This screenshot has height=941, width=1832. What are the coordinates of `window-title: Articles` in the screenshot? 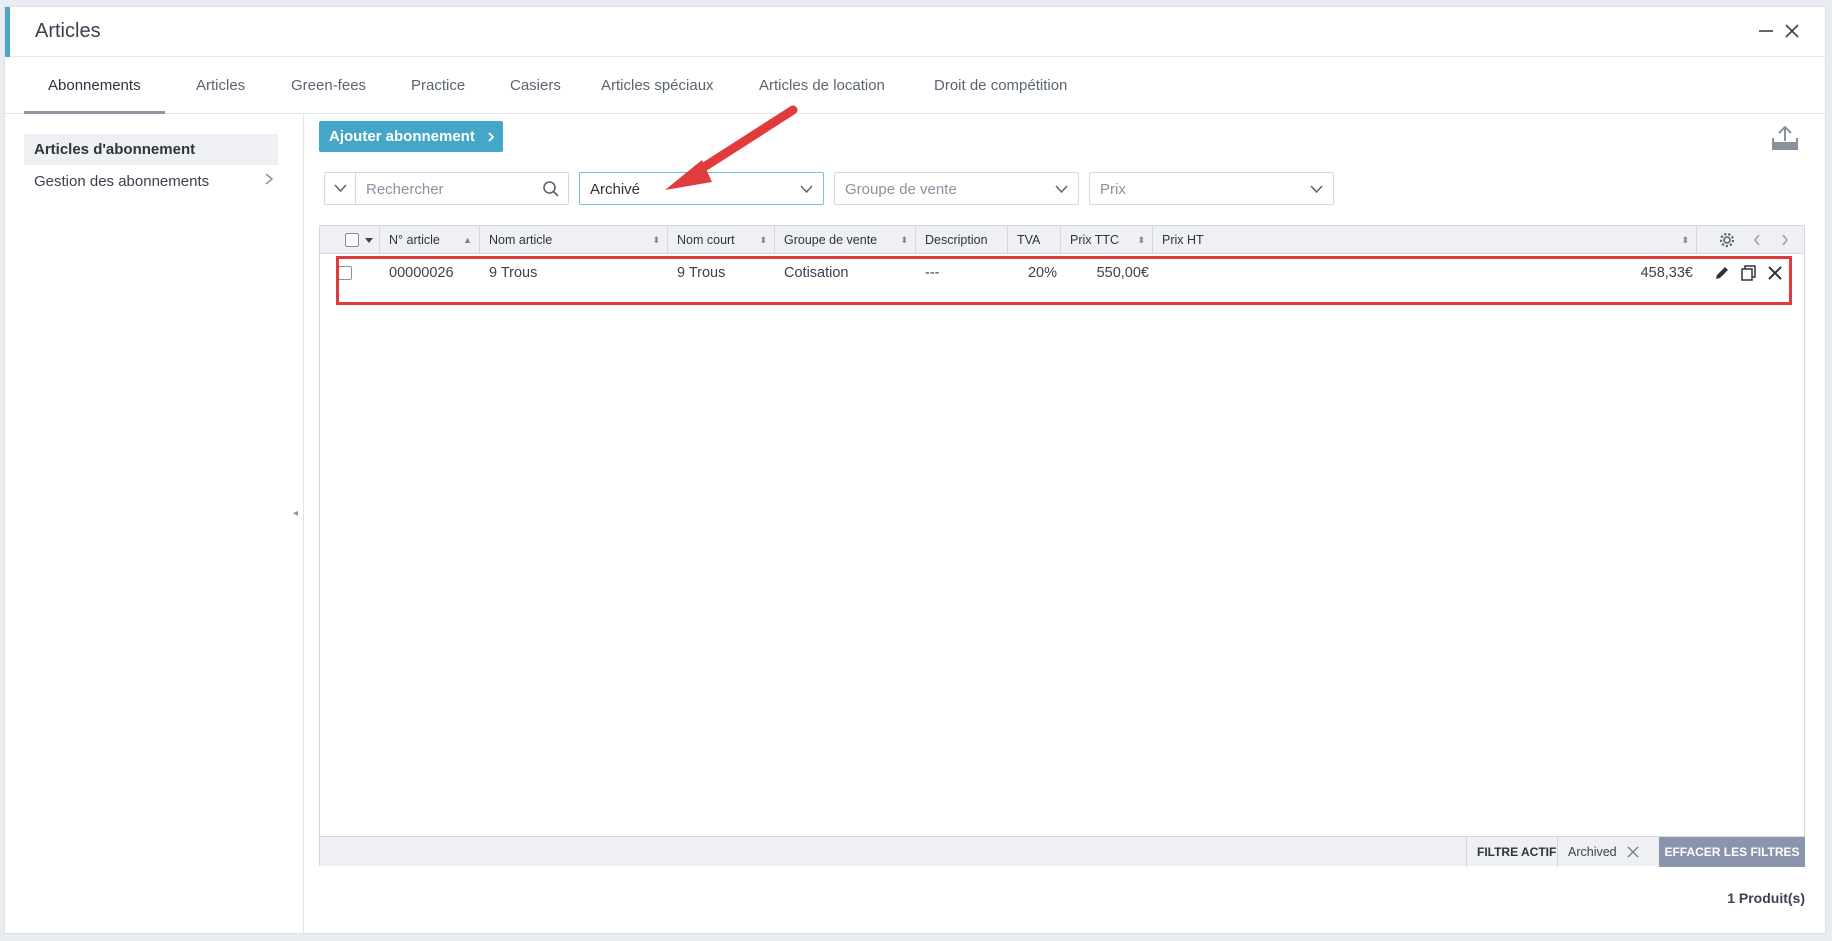 It's located at (68, 31).